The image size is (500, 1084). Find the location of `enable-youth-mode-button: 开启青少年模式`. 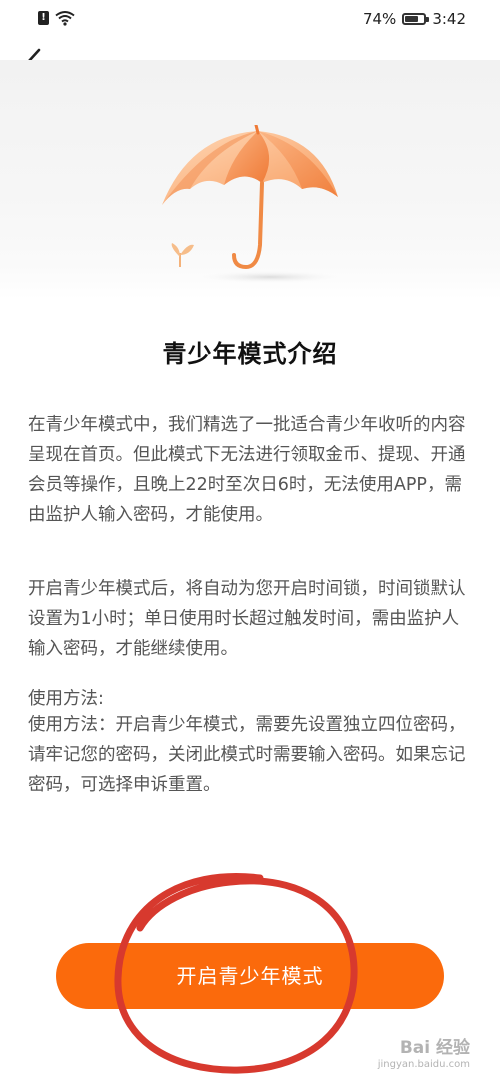

enable-youth-mode-button: 开启青少年模式 is located at coordinates (250, 976).